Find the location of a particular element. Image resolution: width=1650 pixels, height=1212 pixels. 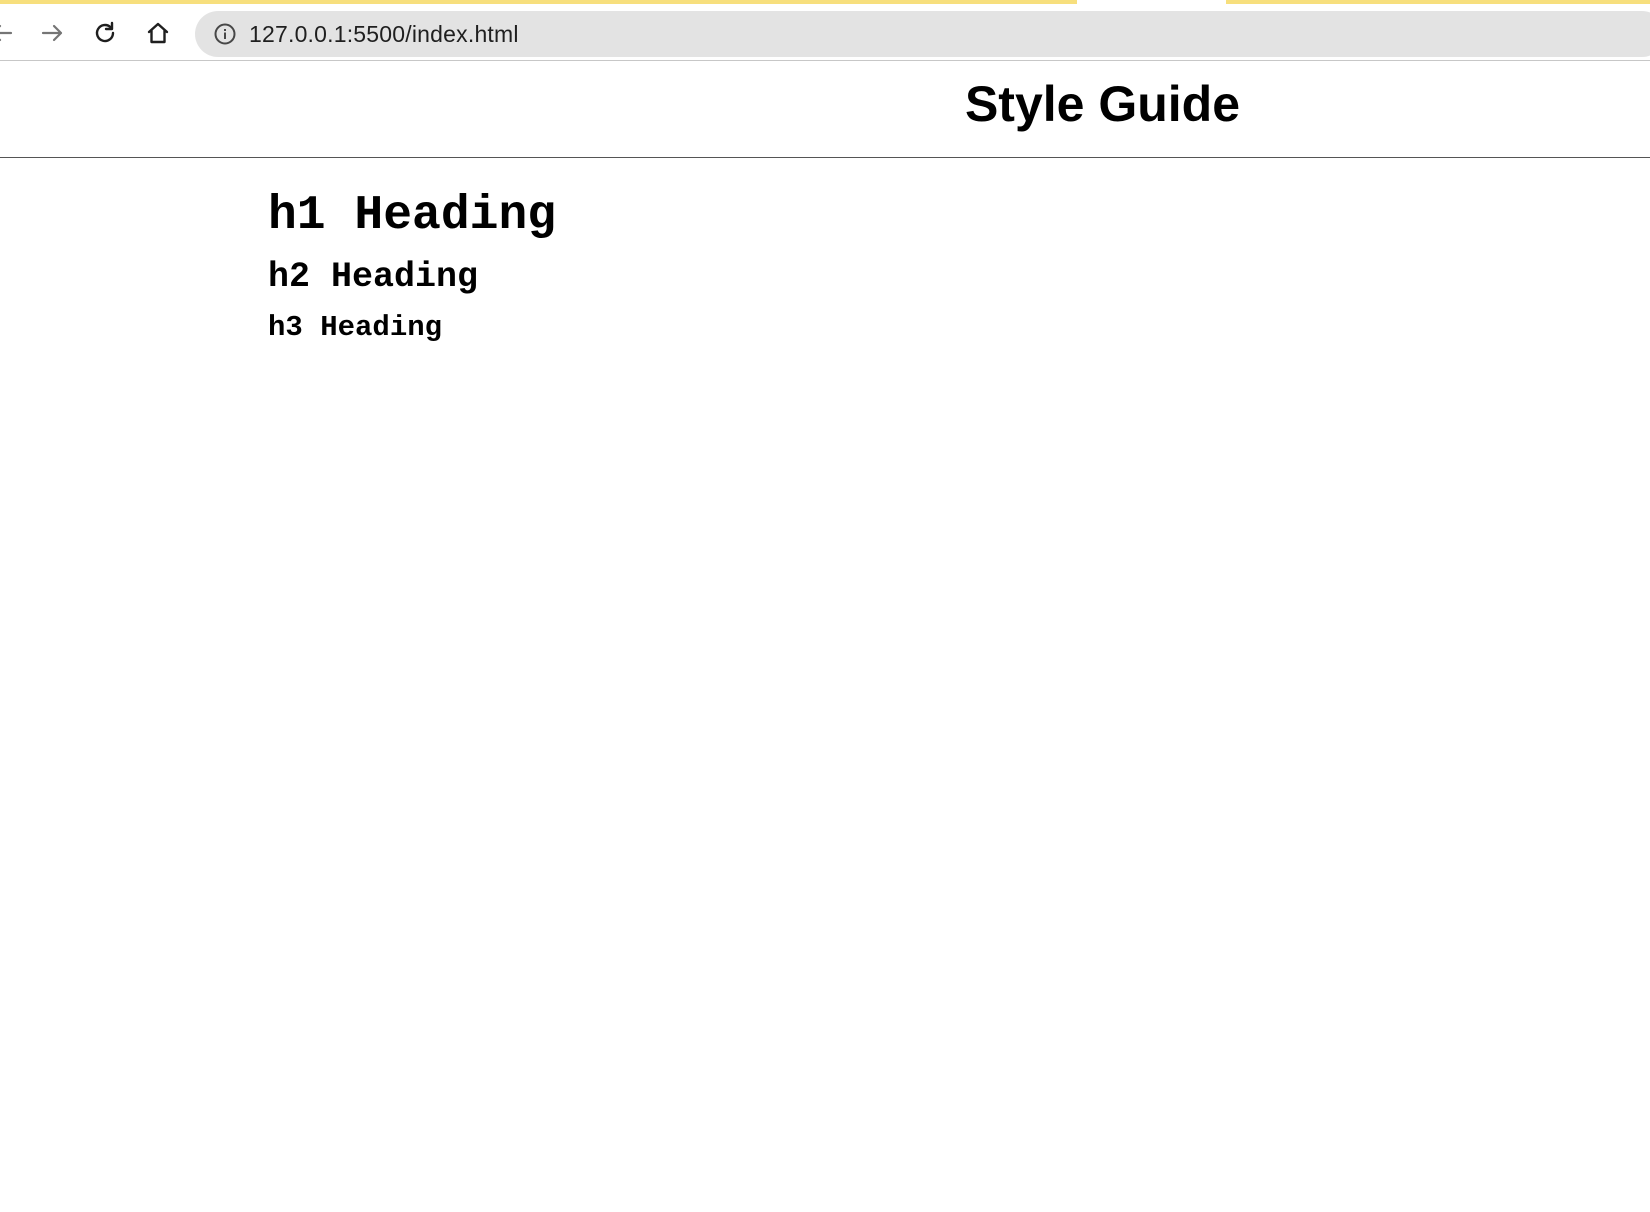

back-button is located at coordinates (9, 33).